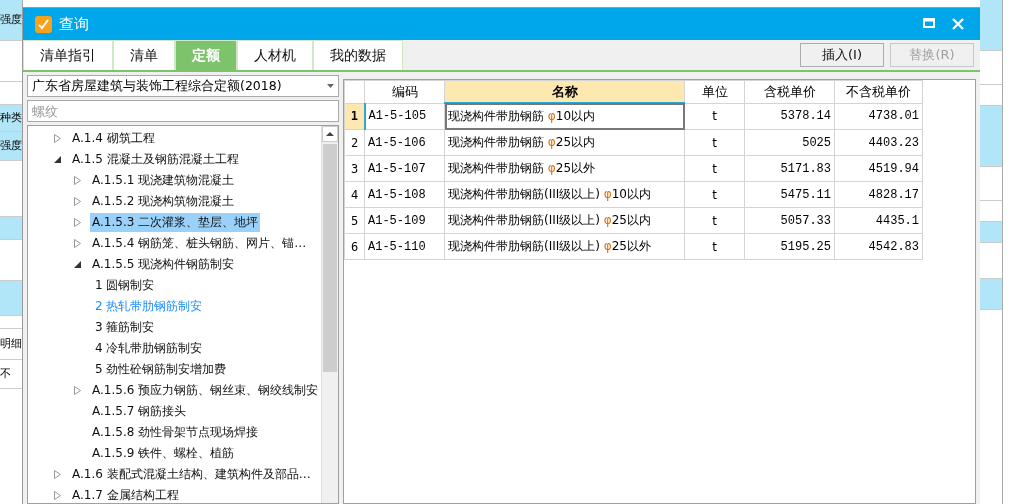  What do you see at coordinates (404, 91) in the screenshot?
I see `column-header: 编码` at bounding box center [404, 91].